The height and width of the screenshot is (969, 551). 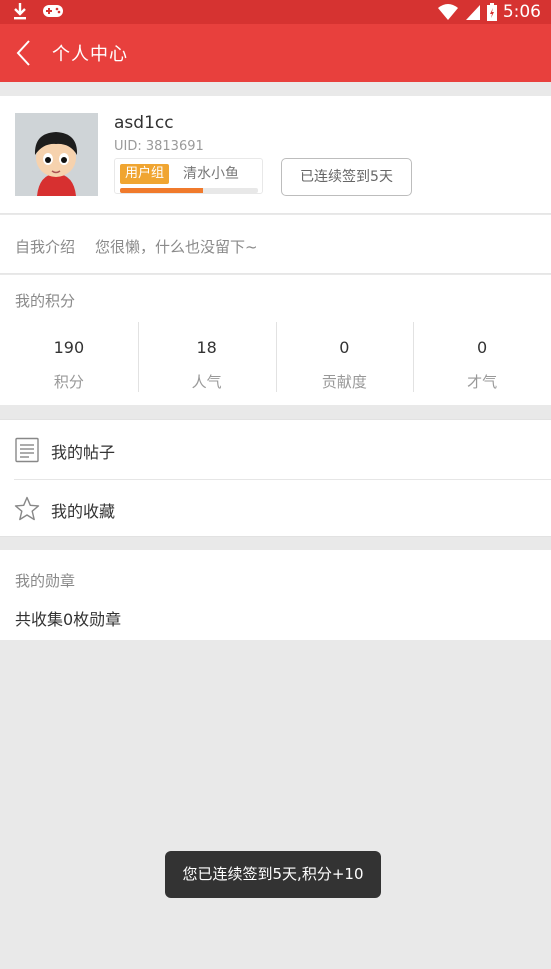 What do you see at coordinates (176, 247) in the screenshot?
I see `self-intro-text: 您很懒，什么也没留下~` at bounding box center [176, 247].